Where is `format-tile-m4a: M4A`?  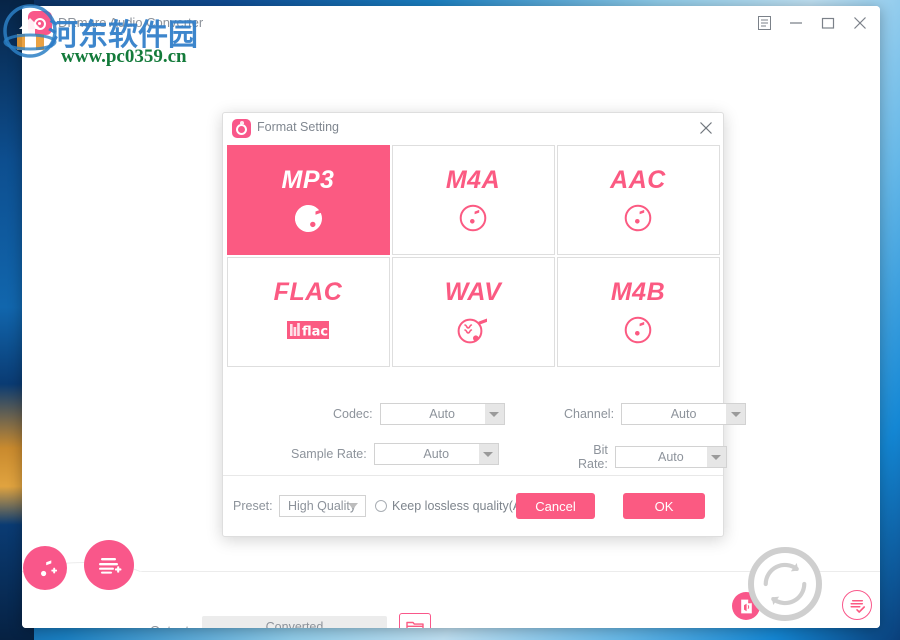 format-tile-m4a: M4A is located at coordinates (473, 200).